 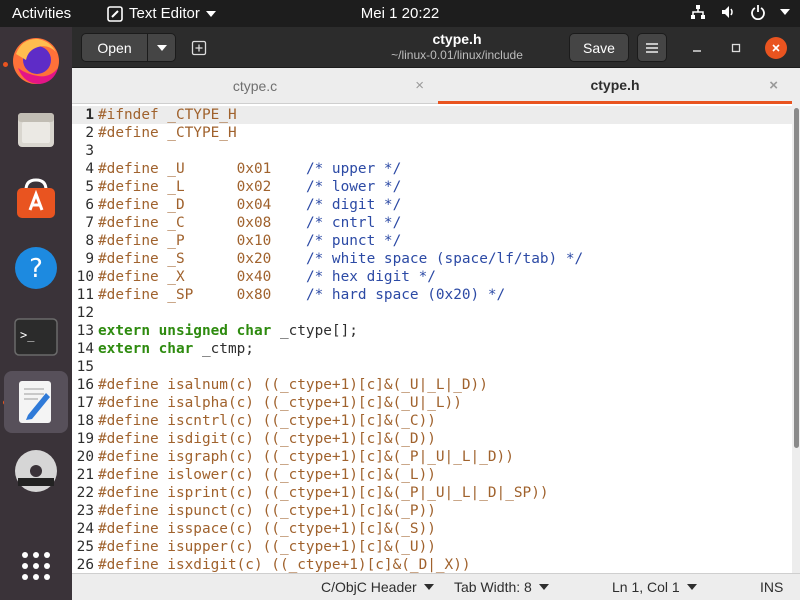 I want to click on code-text: extern unsigned char _ctype[];, so click(x=228, y=331).